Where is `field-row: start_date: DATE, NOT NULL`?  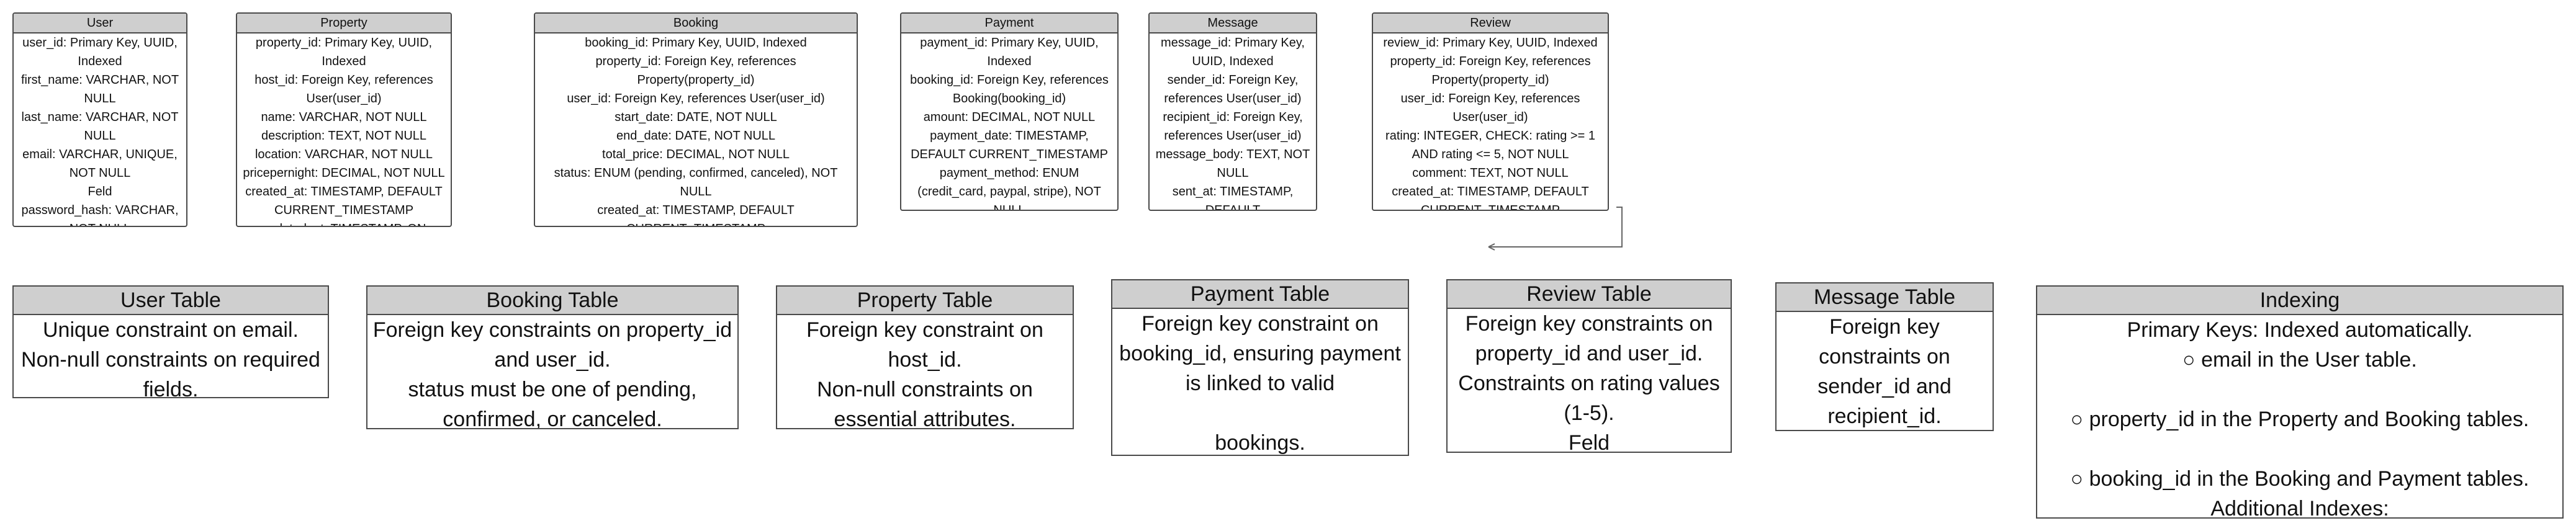
field-row: start_date: DATE, NOT NULL is located at coordinates (696, 117).